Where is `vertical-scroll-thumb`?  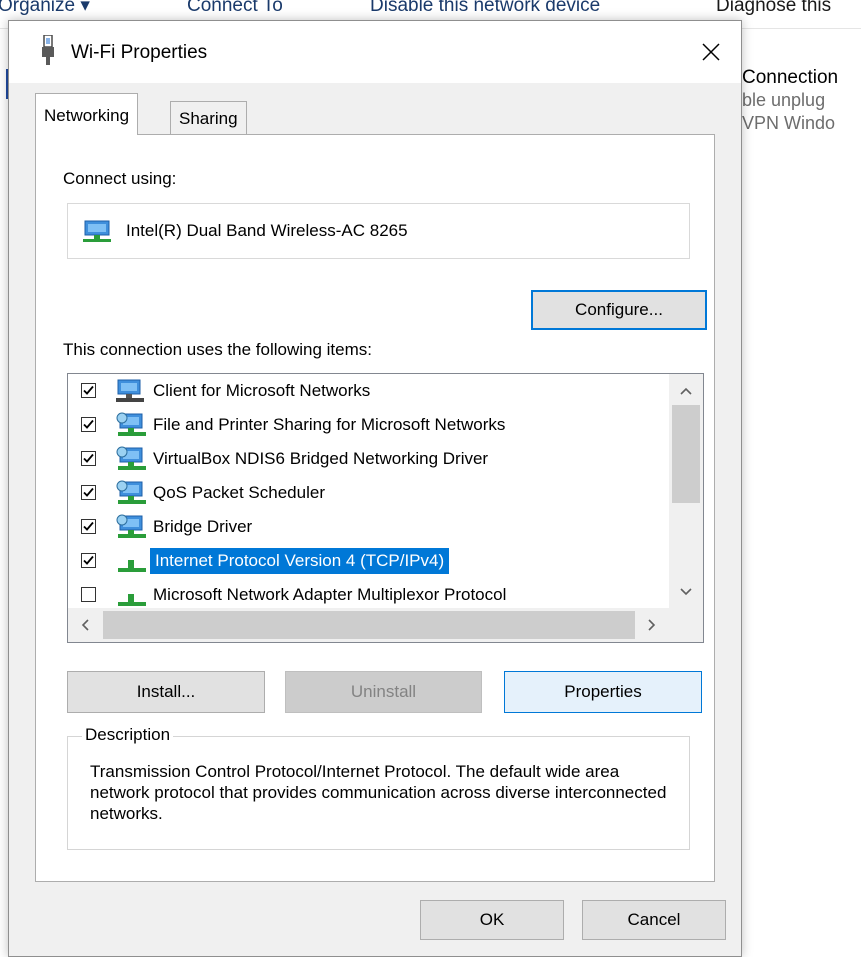 vertical-scroll-thumb is located at coordinates (686, 454).